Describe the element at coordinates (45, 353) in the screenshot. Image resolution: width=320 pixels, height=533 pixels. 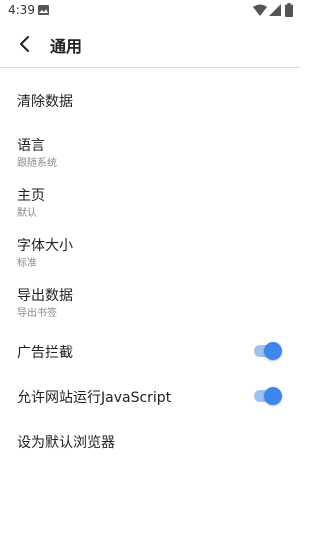
I see `setting-label: 广告拦截` at that location.